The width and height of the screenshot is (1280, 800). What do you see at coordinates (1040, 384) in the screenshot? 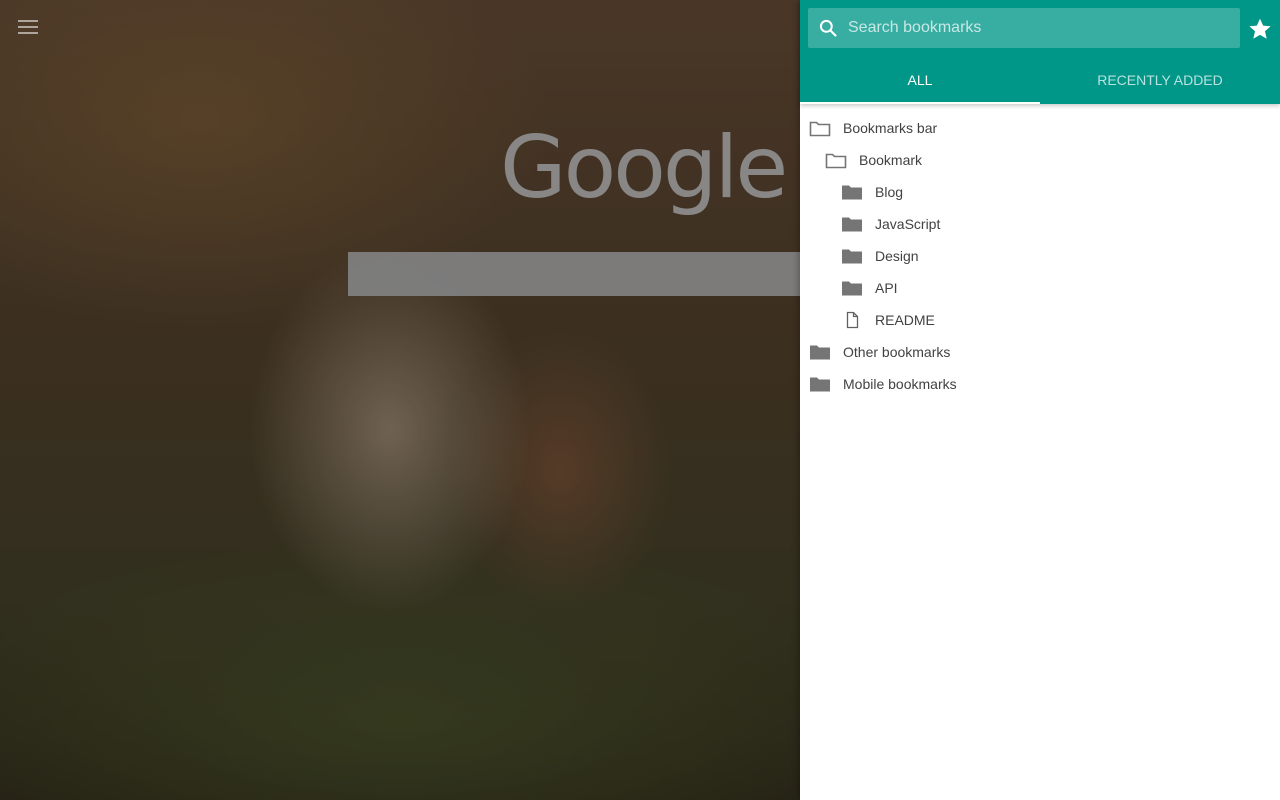
I see `tree-item-mobile-bookmarks: Mobile bookmarks` at bounding box center [1040, 384].